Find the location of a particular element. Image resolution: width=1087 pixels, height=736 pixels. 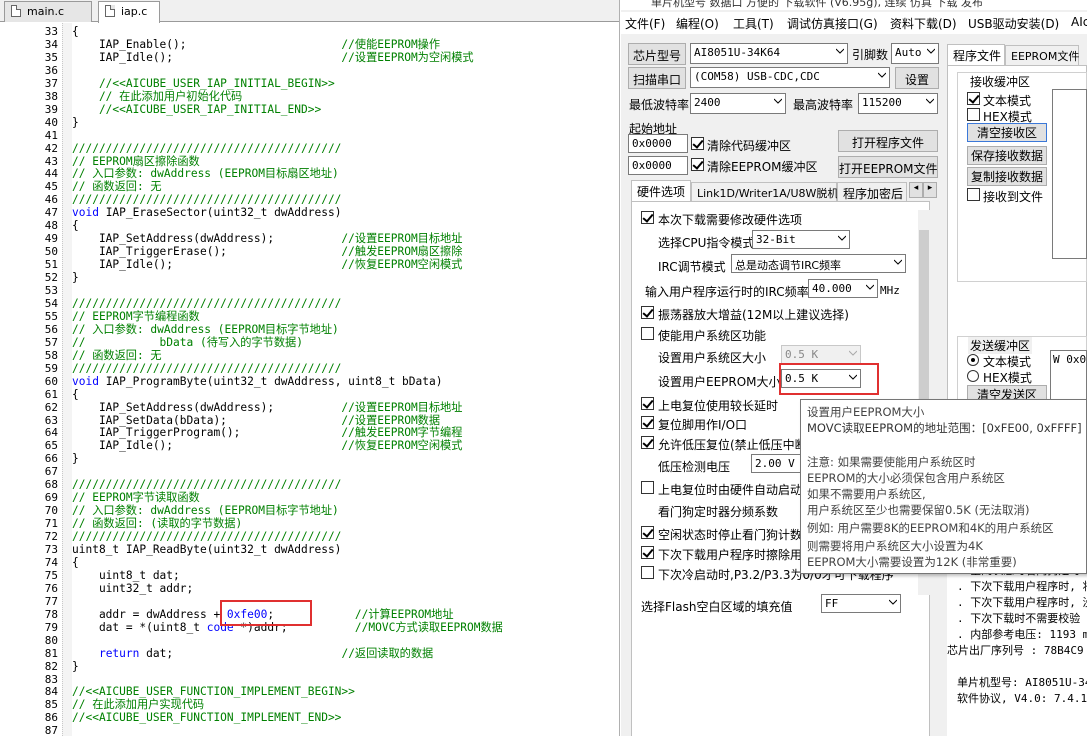

code-token: IAP_EraseSector(uint32_t dwAddress) is located at coordinates (220, 213).